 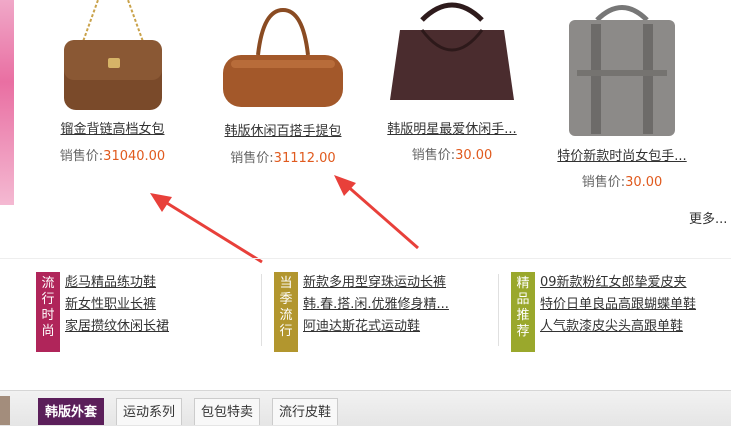 What do you see at coordinates (5, 410) in the screenshot?
I see `tab-bar-edge` at bounding box center [5, 410].